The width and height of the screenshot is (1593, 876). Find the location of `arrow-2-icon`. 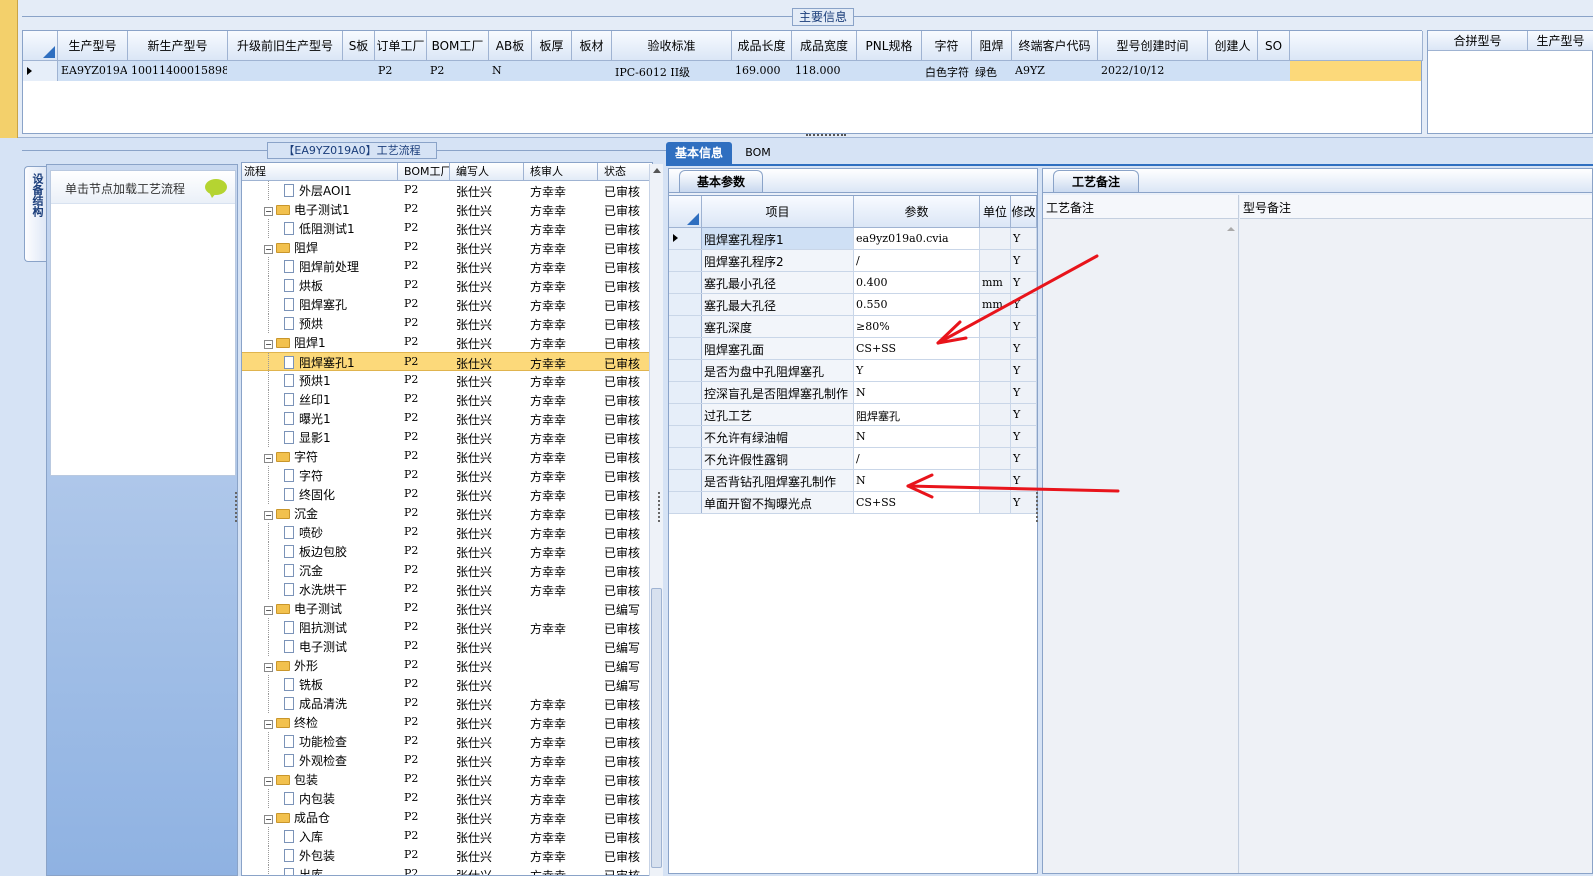

arrow-2-icon is located at coordinates (1013, 486).